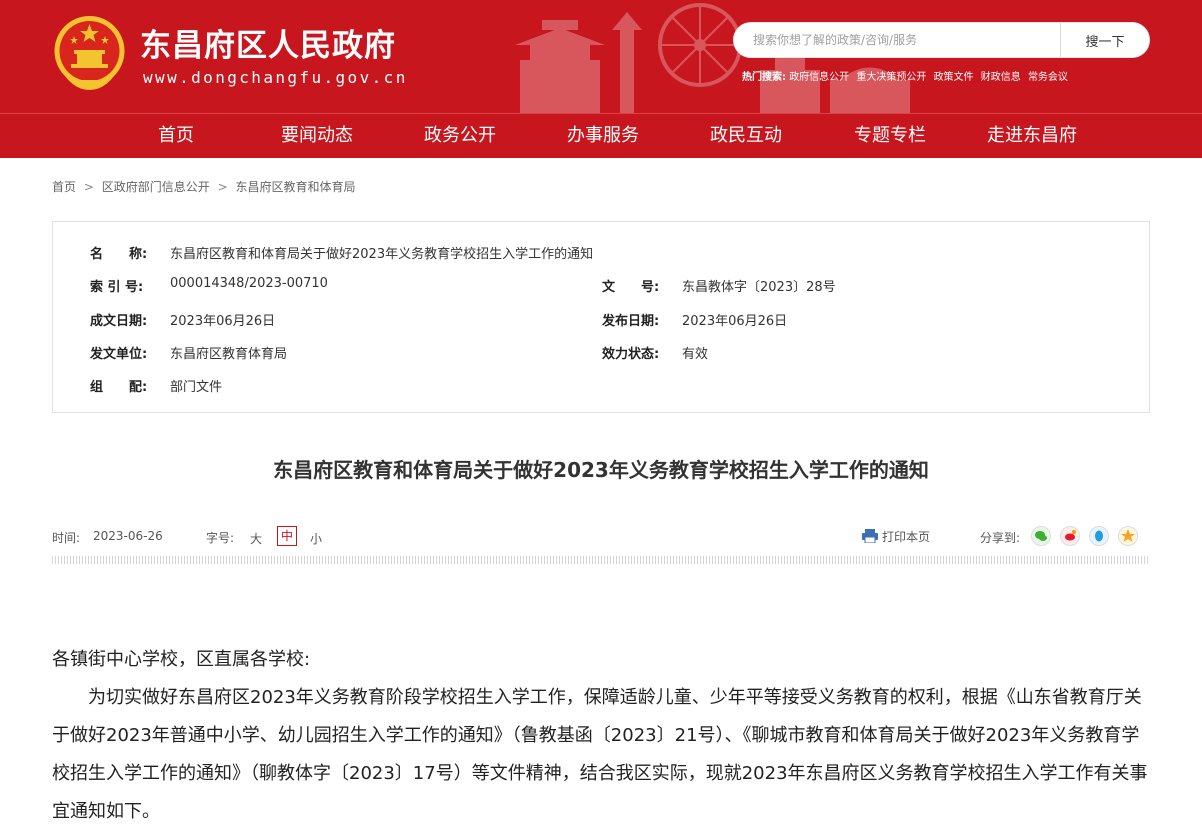 Image resolution: width=1202 pixels, height=837 pixels. Describe the element at coordinates (275, 77) in the screenshot. I see `site-domain: www.dongchangfu.gov.cn` at that location.